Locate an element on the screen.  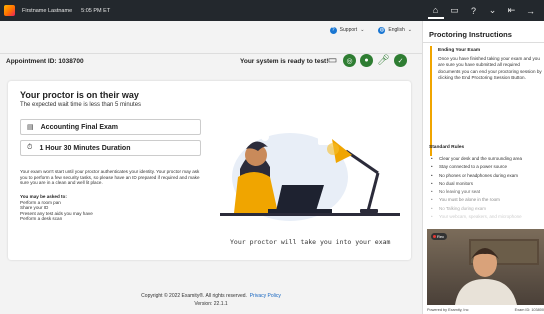
list-item: Perform a desk scan is located at coordinates (41, 219).